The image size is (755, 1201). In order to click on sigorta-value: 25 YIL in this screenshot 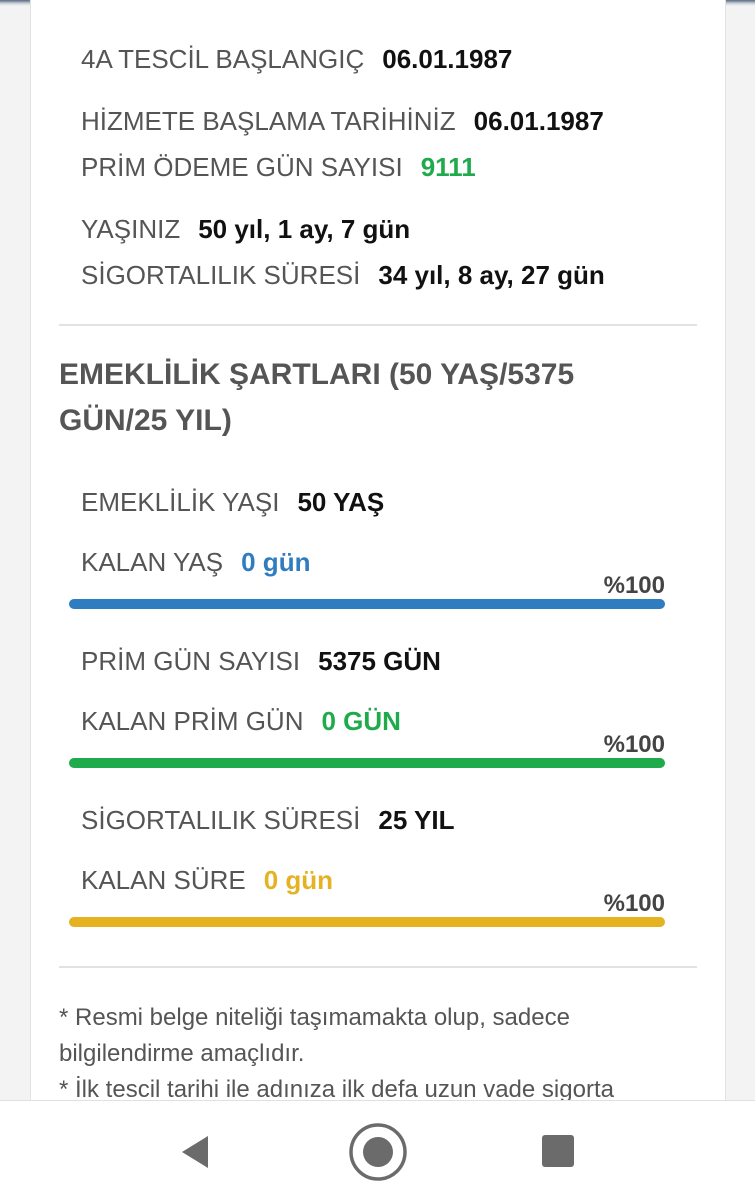, I will do `click(416, 820)`.